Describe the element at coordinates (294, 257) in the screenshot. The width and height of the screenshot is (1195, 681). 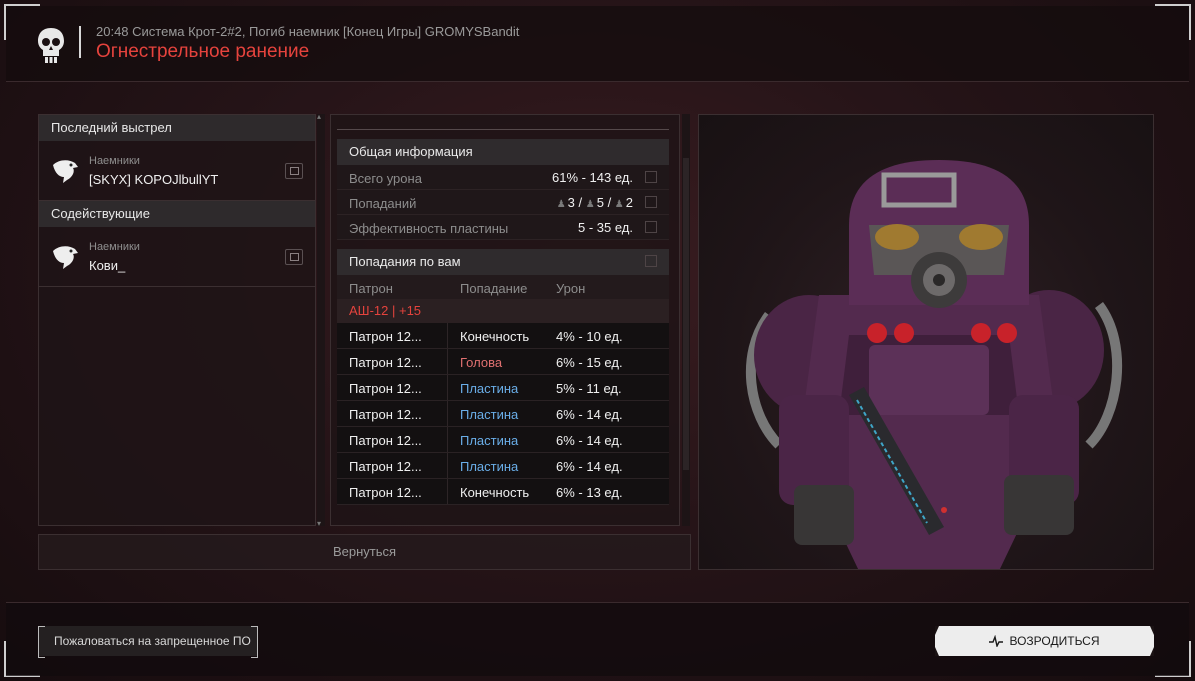
I see `copy-assist-name-button` at that location.